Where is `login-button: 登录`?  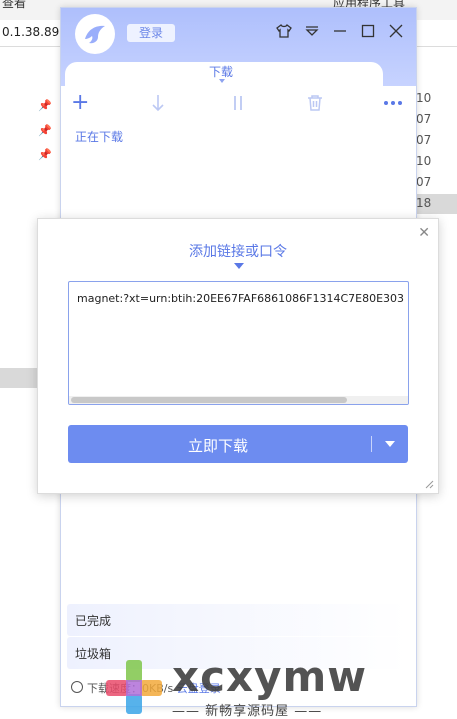 login-button: 登录 is located at coordinates (151, 33).